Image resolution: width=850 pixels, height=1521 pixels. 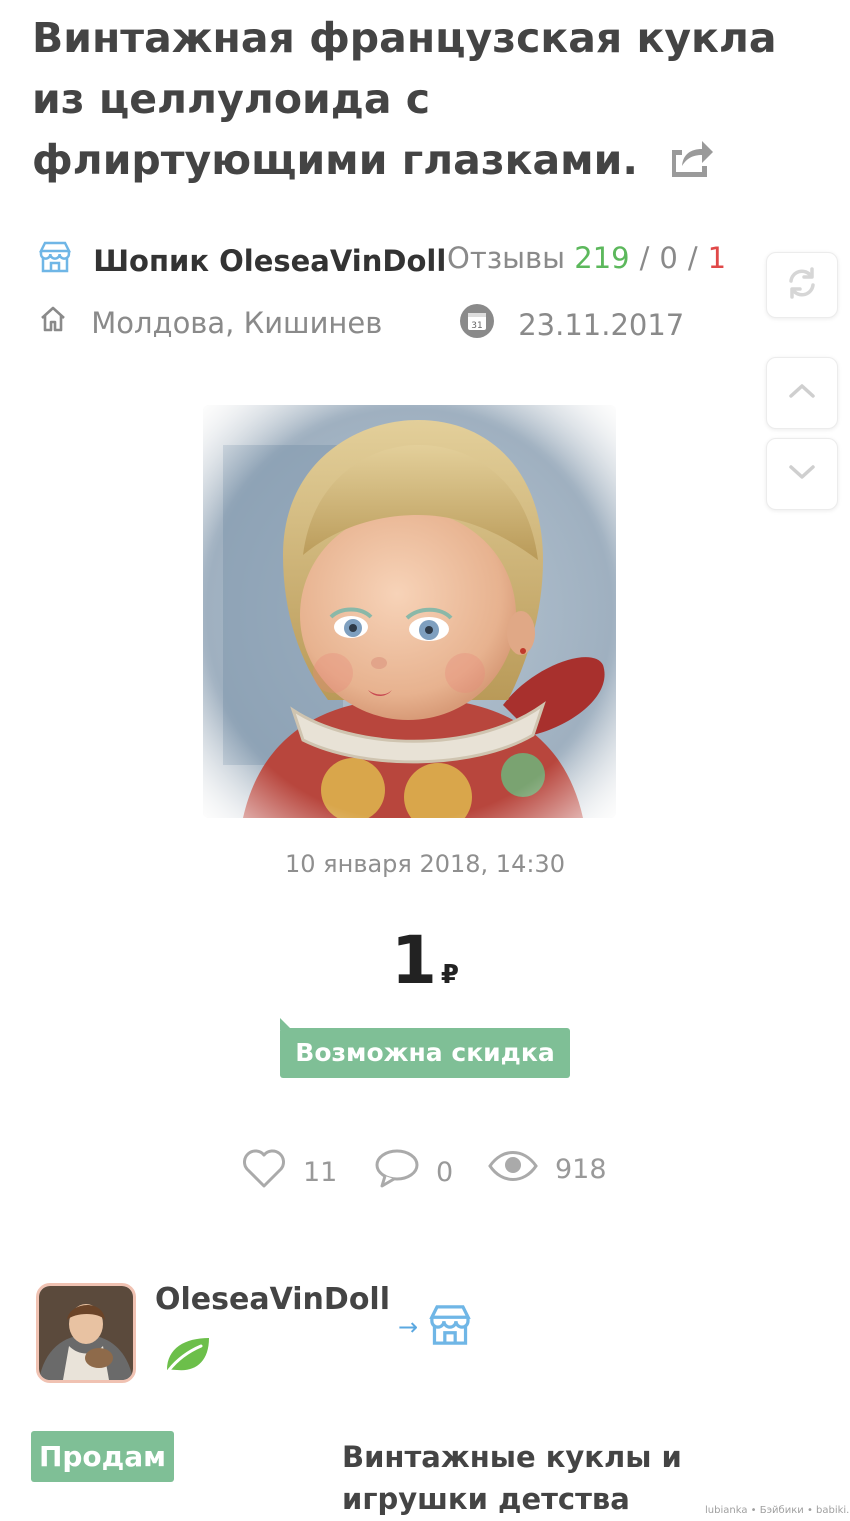 I want to click on comment-icon, so click(x=405, y=1172).